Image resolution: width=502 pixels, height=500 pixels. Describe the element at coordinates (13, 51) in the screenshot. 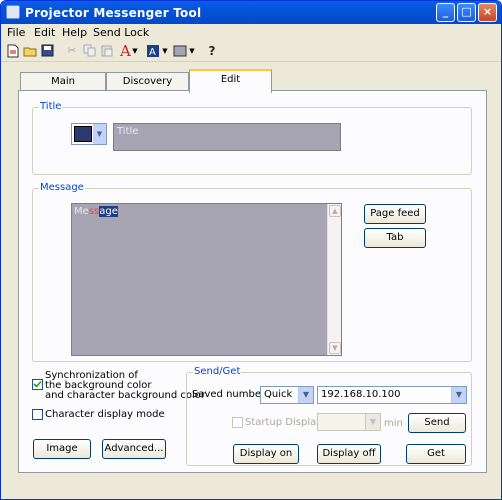

I see `new-file-icon` at that location.